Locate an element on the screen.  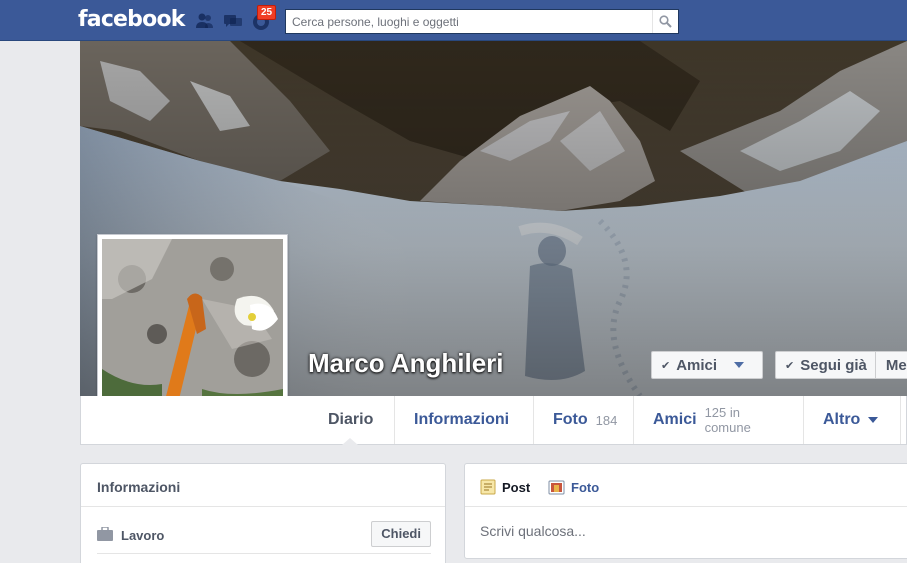
search-icon is located at coordinates (665, 21).